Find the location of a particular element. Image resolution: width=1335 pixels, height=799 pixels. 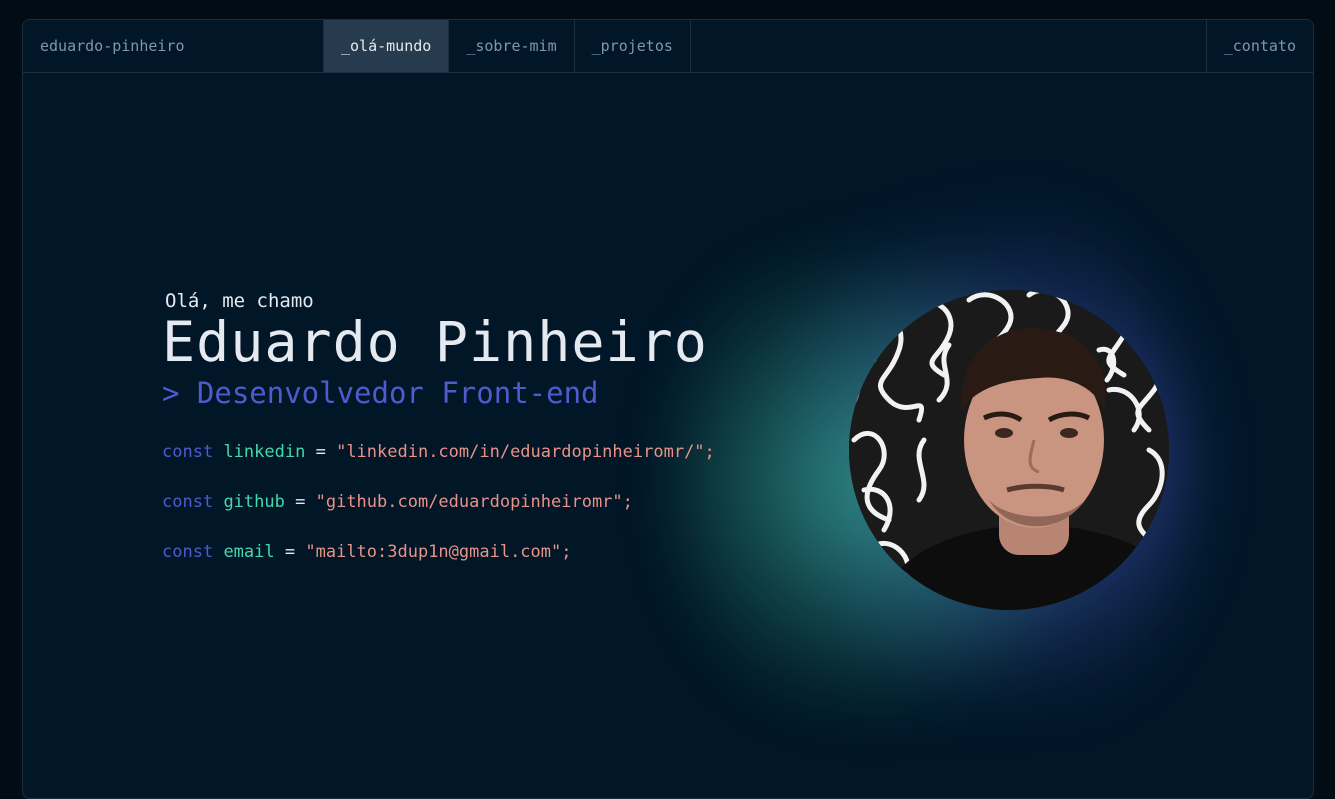

nav-tab-projetos: _projetos is located at coordinates (632, 46).